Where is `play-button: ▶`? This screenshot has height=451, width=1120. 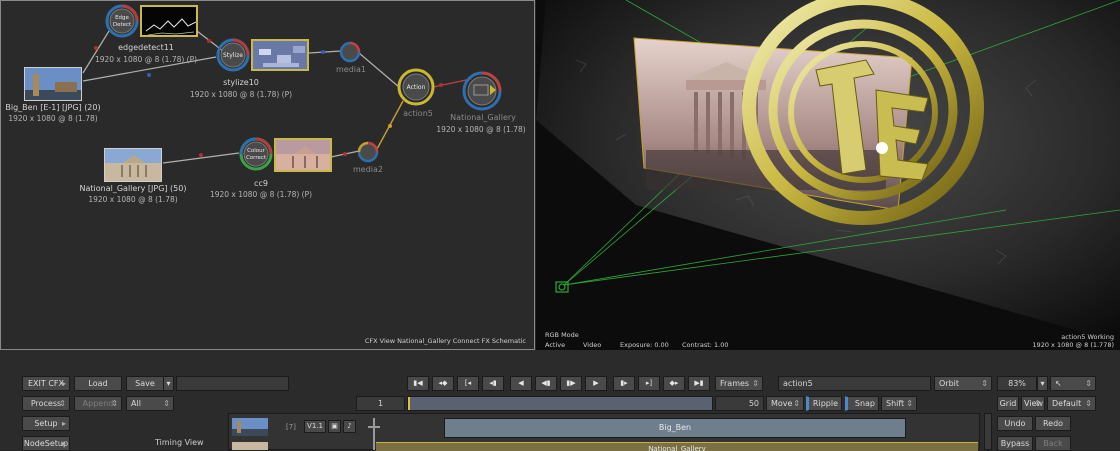
play-button: ▶ is located at coordinates (596, 383).